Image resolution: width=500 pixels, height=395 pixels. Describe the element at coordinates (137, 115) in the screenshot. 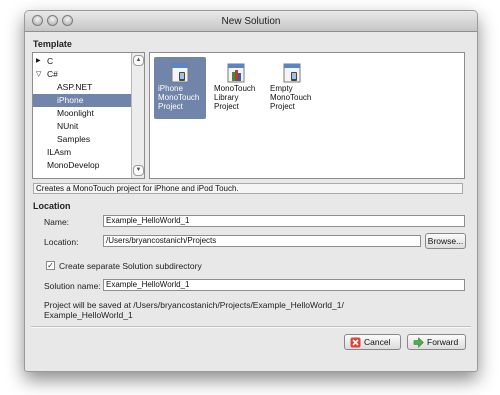

I see `tree-scrollbar: ▲ ▼` at that location.